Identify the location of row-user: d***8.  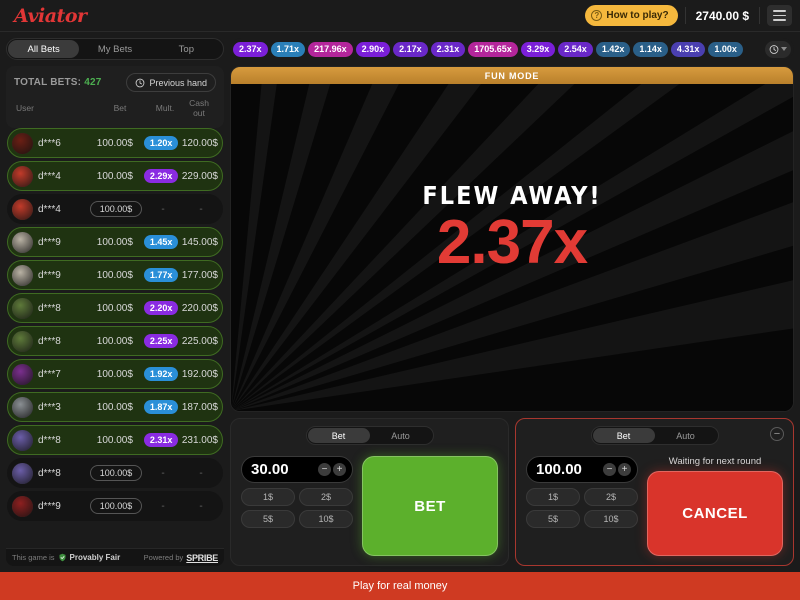
(49, 308).